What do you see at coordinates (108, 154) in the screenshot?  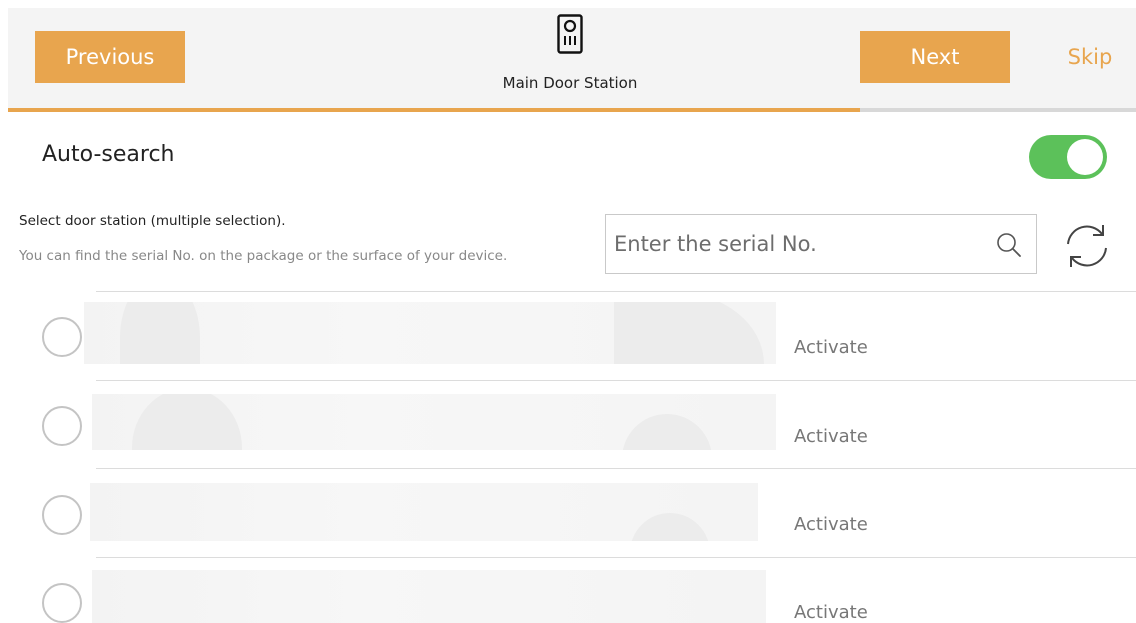 I see `autosearch-label: Auto-search` at bounding box center [108, 154].